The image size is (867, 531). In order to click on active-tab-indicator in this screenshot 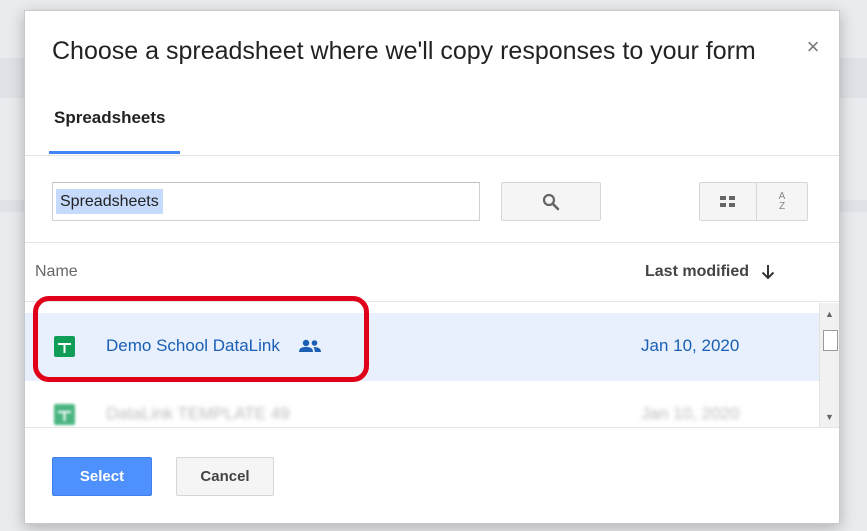, I will do `click(114, 152)`.